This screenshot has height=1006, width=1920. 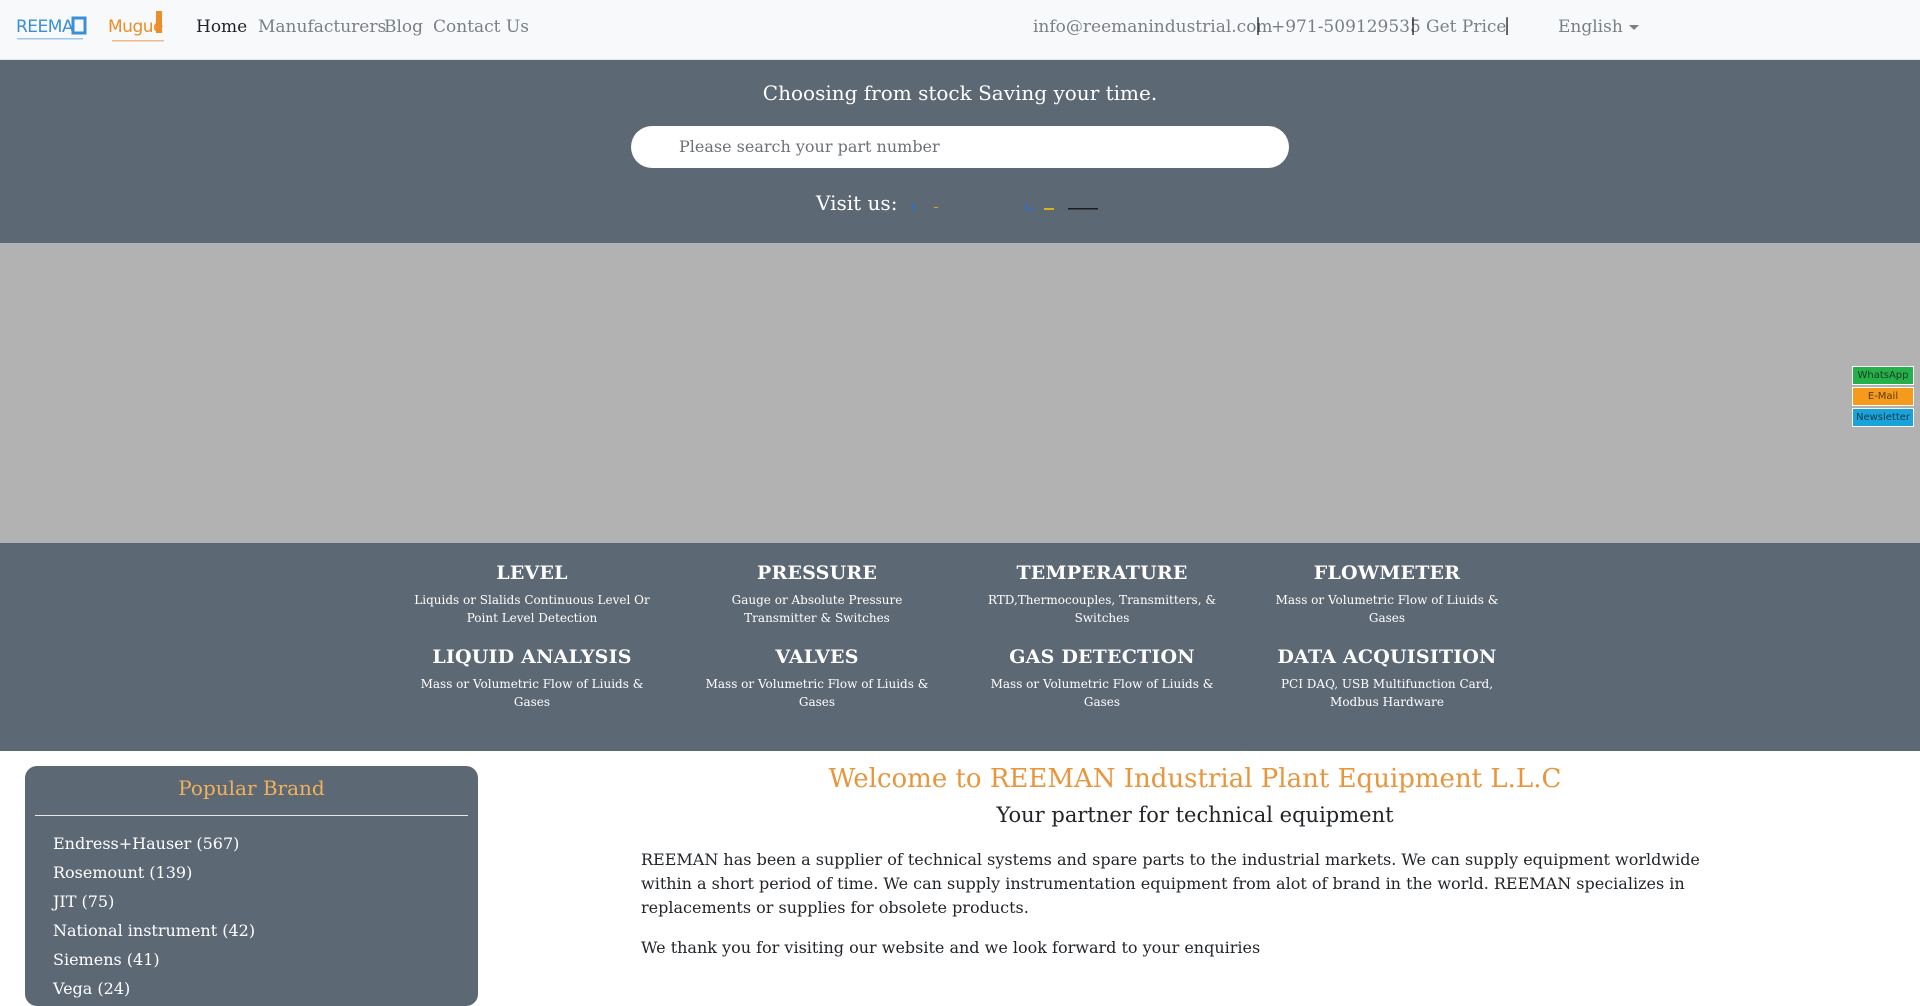 What do you see at coordinates (154, 930) in the screenshot?
I see `brand-link-national-instrument: National instrument (42)` at bounding box center [154, 930].